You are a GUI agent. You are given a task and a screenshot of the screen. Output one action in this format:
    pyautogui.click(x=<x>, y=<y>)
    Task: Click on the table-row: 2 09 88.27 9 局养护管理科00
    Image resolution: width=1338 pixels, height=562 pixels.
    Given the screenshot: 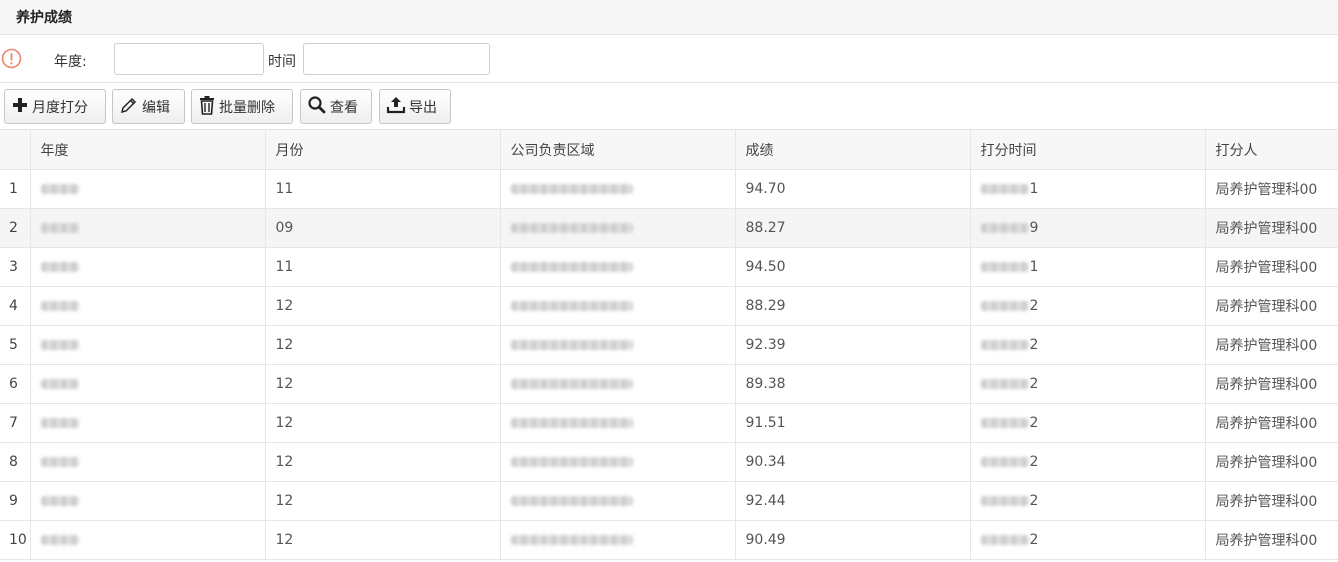 What is the action you would take?
    pyautogui.click(x=669, y=228)
    